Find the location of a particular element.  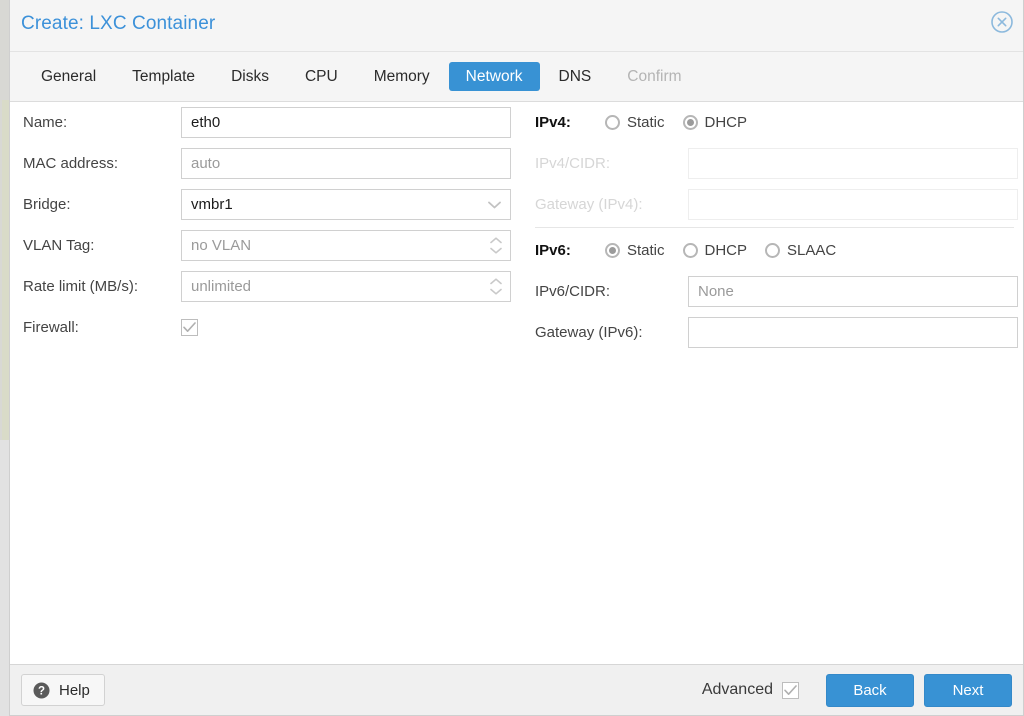

ipv6-dhcp-option: DHCP is located at coordinates (715, 250).